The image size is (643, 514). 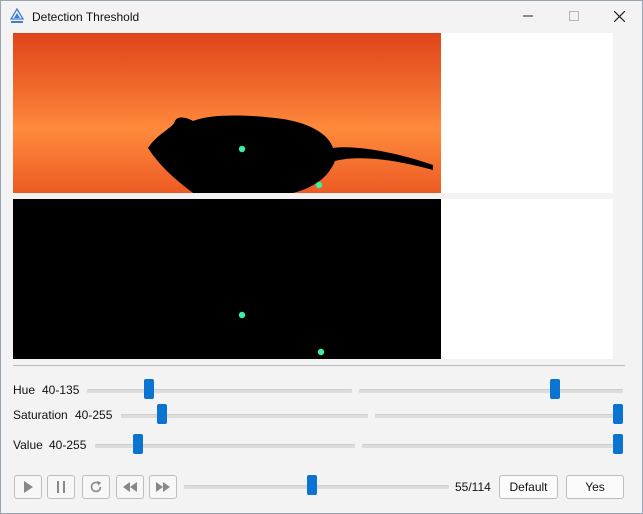 I want to click on app-logo-icon, so click(x=17, y=15).